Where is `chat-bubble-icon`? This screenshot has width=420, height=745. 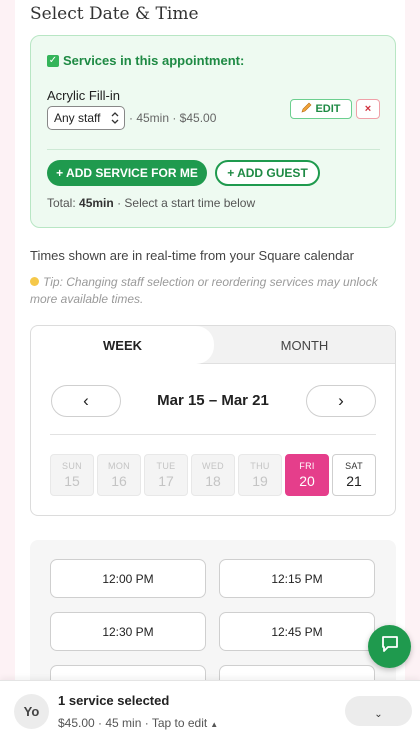
chat-bubble-icon is located at coordinates (390, 646).